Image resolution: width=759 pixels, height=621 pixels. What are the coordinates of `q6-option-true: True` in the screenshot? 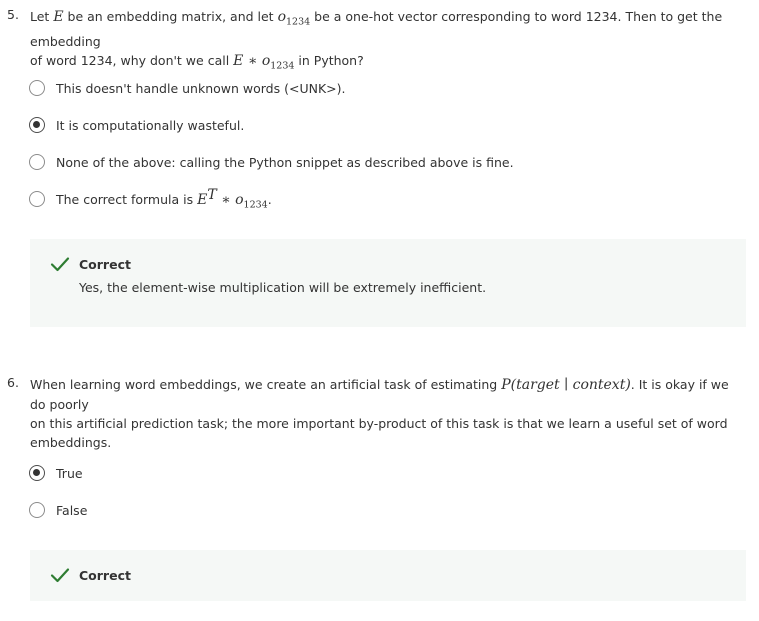 It's located at (56, 473).